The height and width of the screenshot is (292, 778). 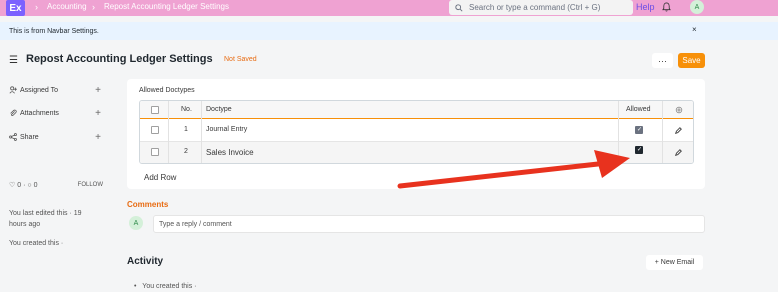 What do you see at coordinates (429, 224) in the screenshot?
I see `comment-input: Type a reply / comment` at bounding box center [429, 224].